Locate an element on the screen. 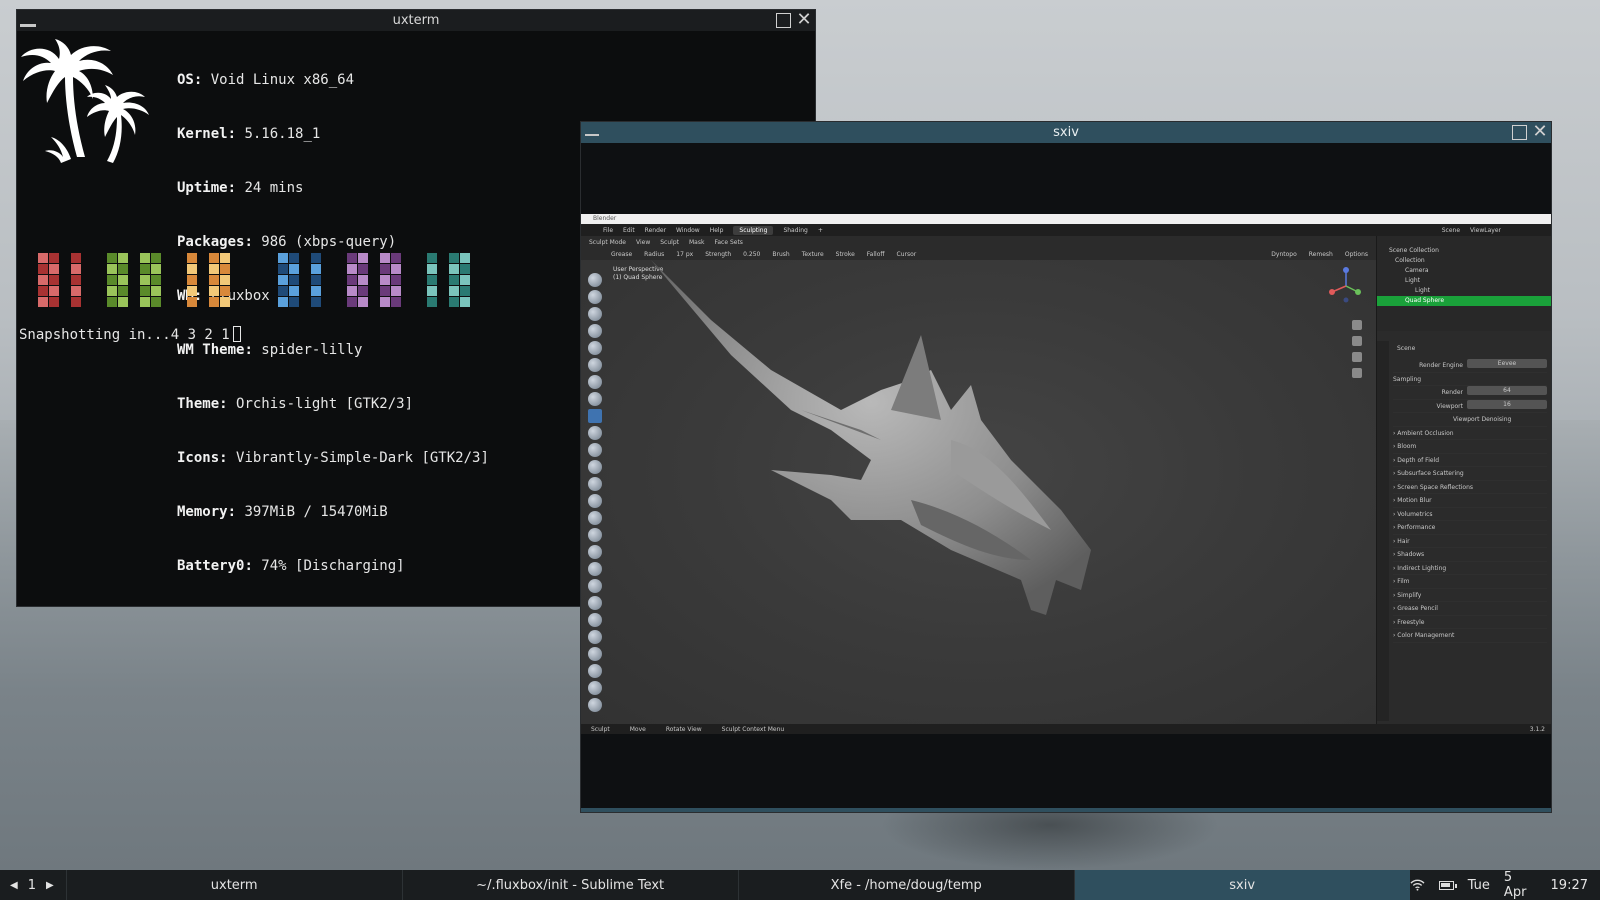 The width and height of the screenshot is (1600, 900). properties-panel: › Color Management is located at coordinates (1470, 636).